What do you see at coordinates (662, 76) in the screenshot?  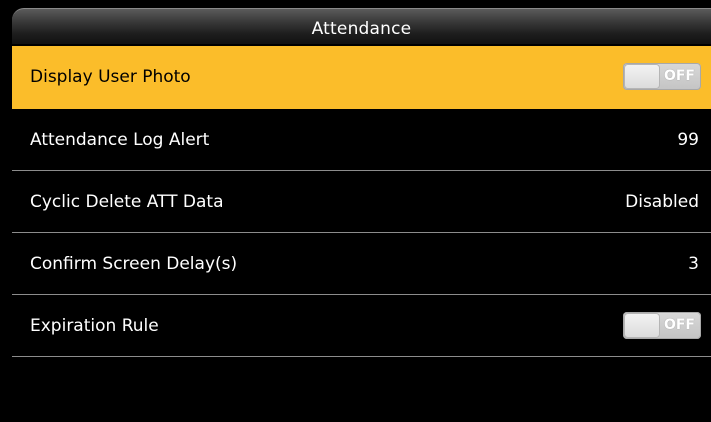 I see `display-user-photo-toggle: OFF` at bounding box center [662, 76].